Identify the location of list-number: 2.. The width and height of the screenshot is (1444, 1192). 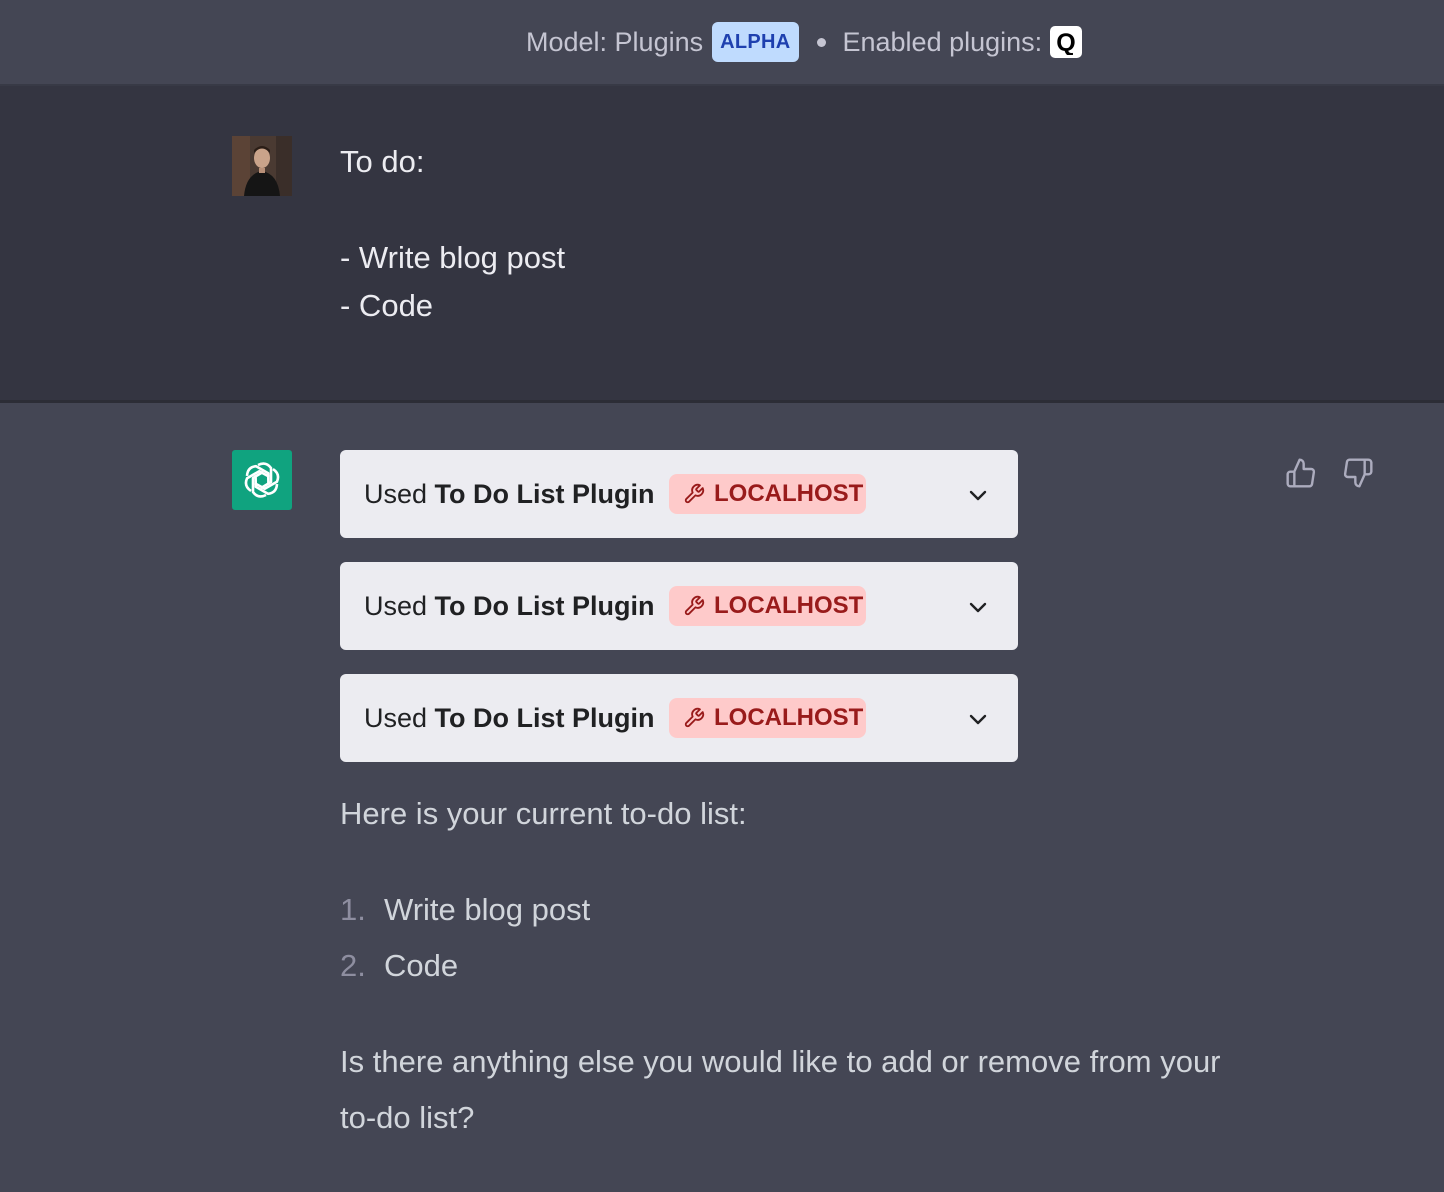
(353, 965).